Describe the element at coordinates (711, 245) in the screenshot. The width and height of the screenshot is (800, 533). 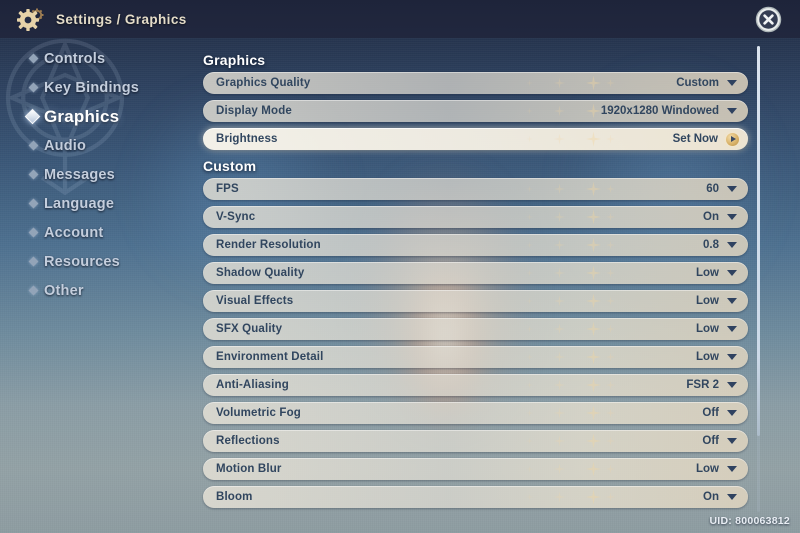
I see `setting-value: 0.8` at that location.